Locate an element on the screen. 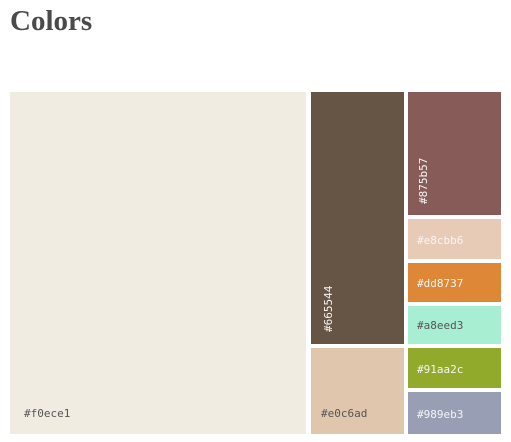 This screenshot has height=442, width=511. swatch-dd8737: #dd8737 is located at coordinates (454, 282).